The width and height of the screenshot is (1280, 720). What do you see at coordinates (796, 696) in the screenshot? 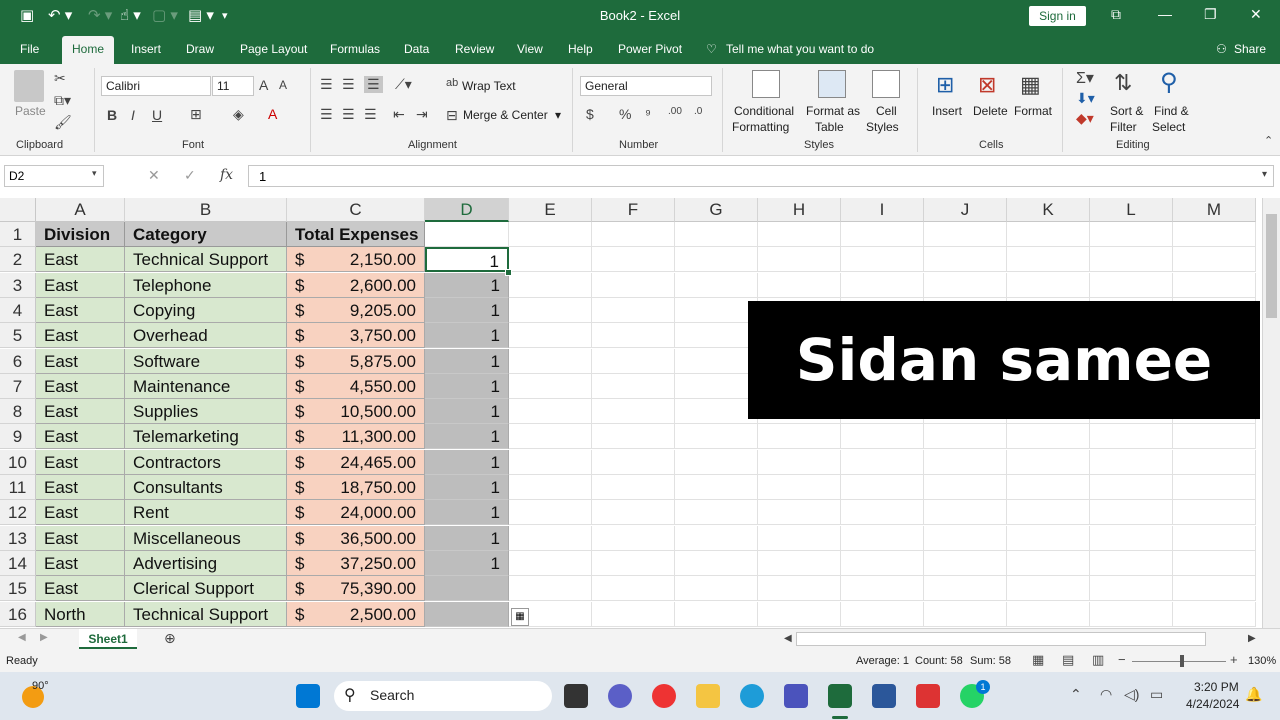
I see `teams-icon` at bounding box center [796, 696].